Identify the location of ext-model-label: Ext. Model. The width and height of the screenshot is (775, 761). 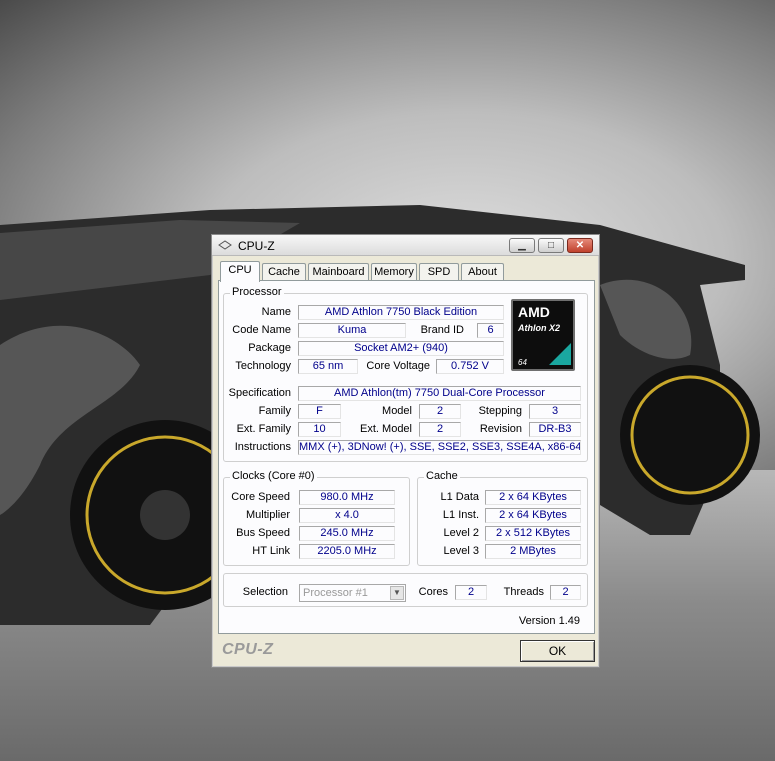
(386, 429).